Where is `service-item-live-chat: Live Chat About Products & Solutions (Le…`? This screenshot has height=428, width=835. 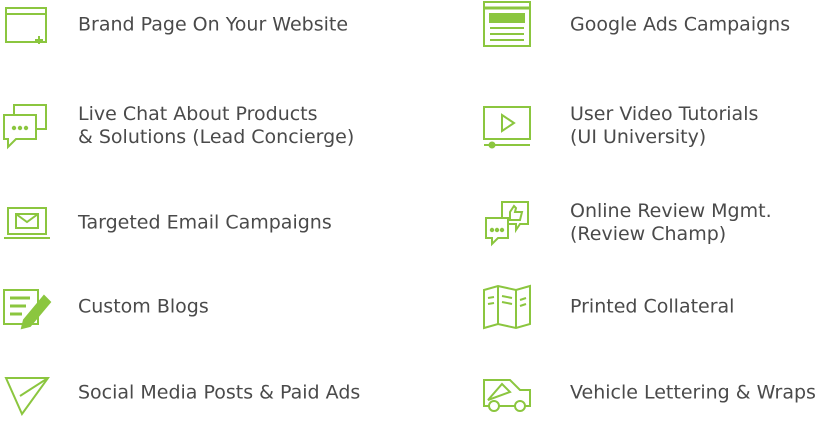
service-item-live-chat: Live Chat About Products & Solutions (Le… is located at coordinates (215, 126).